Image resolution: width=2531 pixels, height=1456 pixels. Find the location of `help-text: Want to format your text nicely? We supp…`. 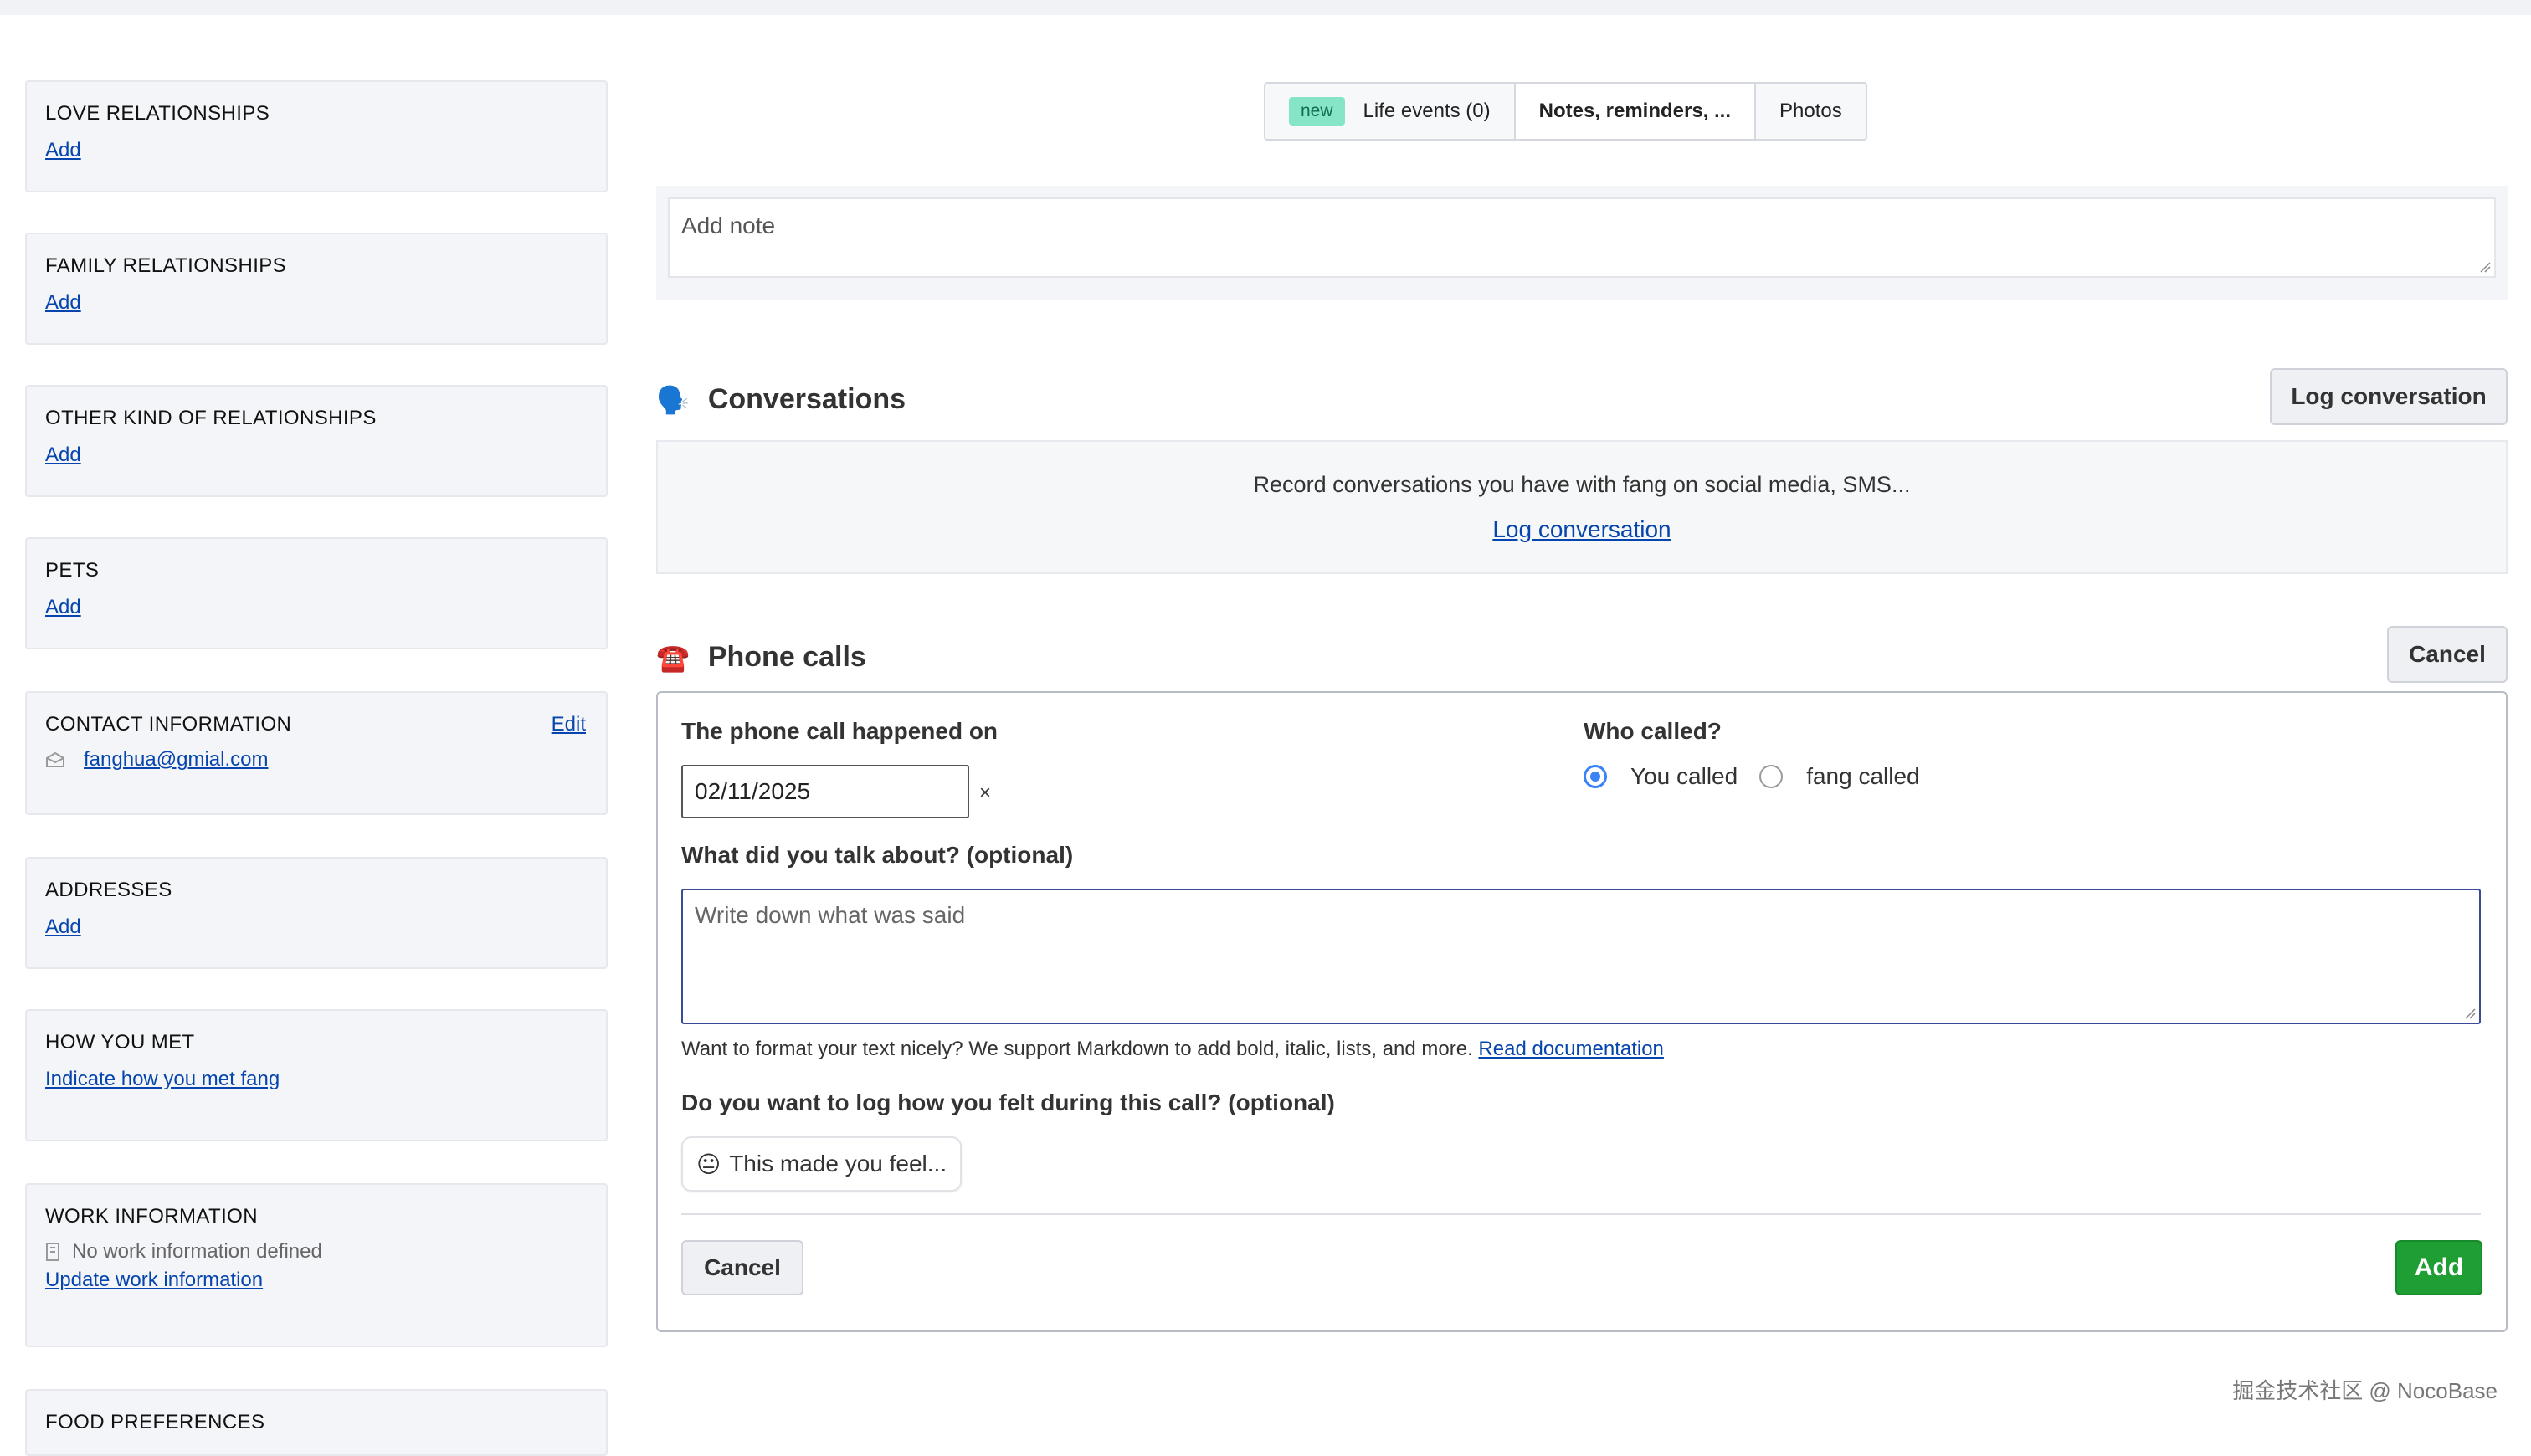

help-text: Want to format your text nicely? We supp… is located at coordinates (1077, 1049).